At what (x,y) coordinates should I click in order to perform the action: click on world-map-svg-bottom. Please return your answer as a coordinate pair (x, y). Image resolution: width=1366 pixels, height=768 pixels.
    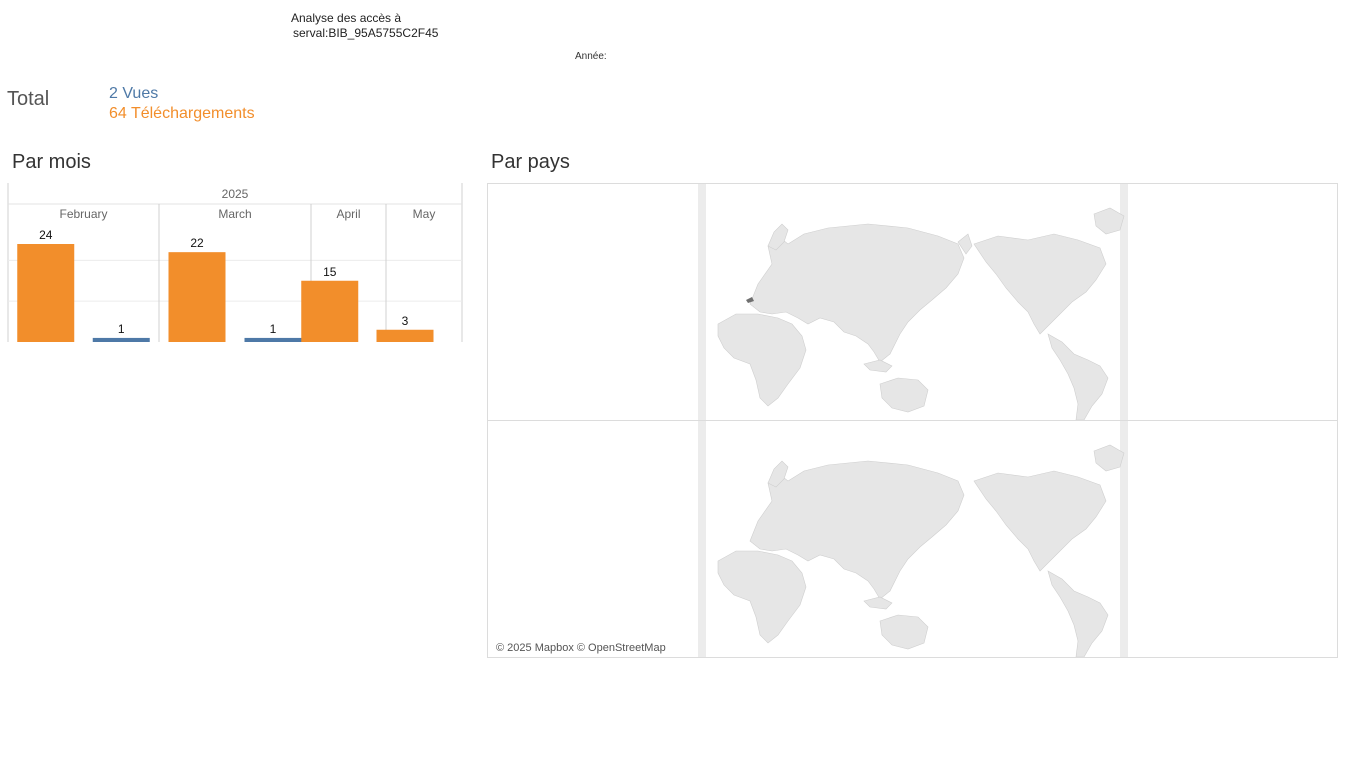
    Looking at the image, I should click on (913, 539).